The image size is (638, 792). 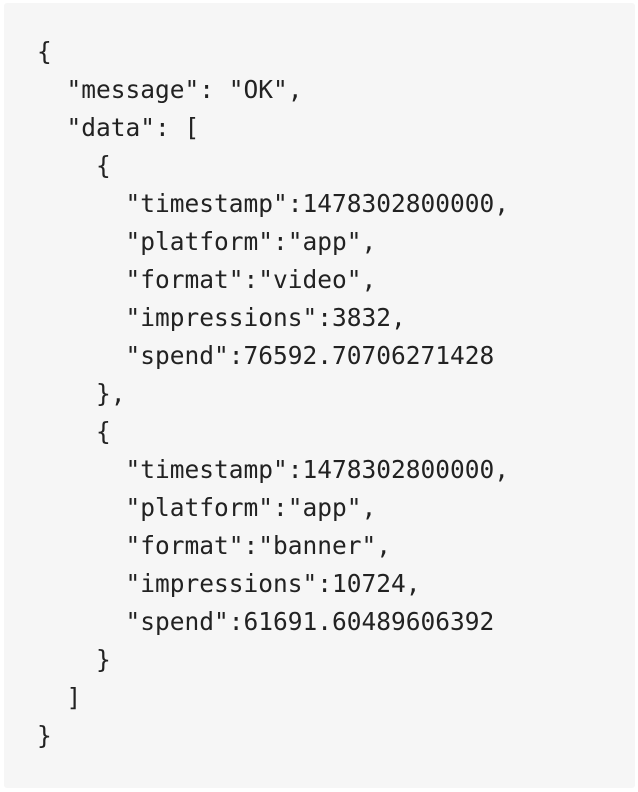 I want to click on code-line: "data": [, so click(x=118, y=127).